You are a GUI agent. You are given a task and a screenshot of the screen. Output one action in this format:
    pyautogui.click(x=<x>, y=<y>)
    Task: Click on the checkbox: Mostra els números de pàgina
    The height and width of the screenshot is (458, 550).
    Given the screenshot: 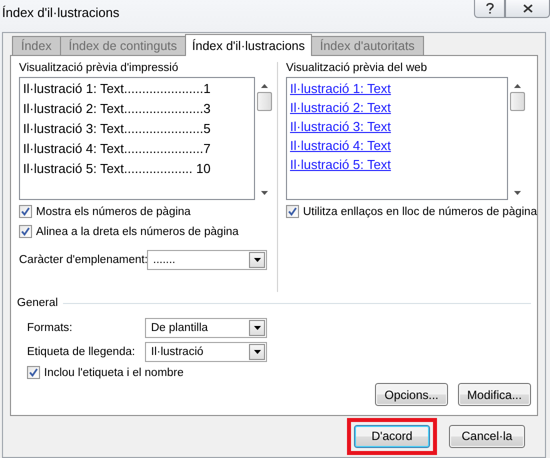 What is the action you would take?
    pyautogui.click(x=105, y=211)
    